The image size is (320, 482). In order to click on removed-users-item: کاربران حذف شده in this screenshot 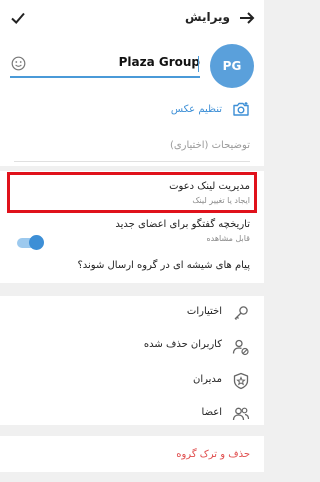, I will do `click(183, 344)`.